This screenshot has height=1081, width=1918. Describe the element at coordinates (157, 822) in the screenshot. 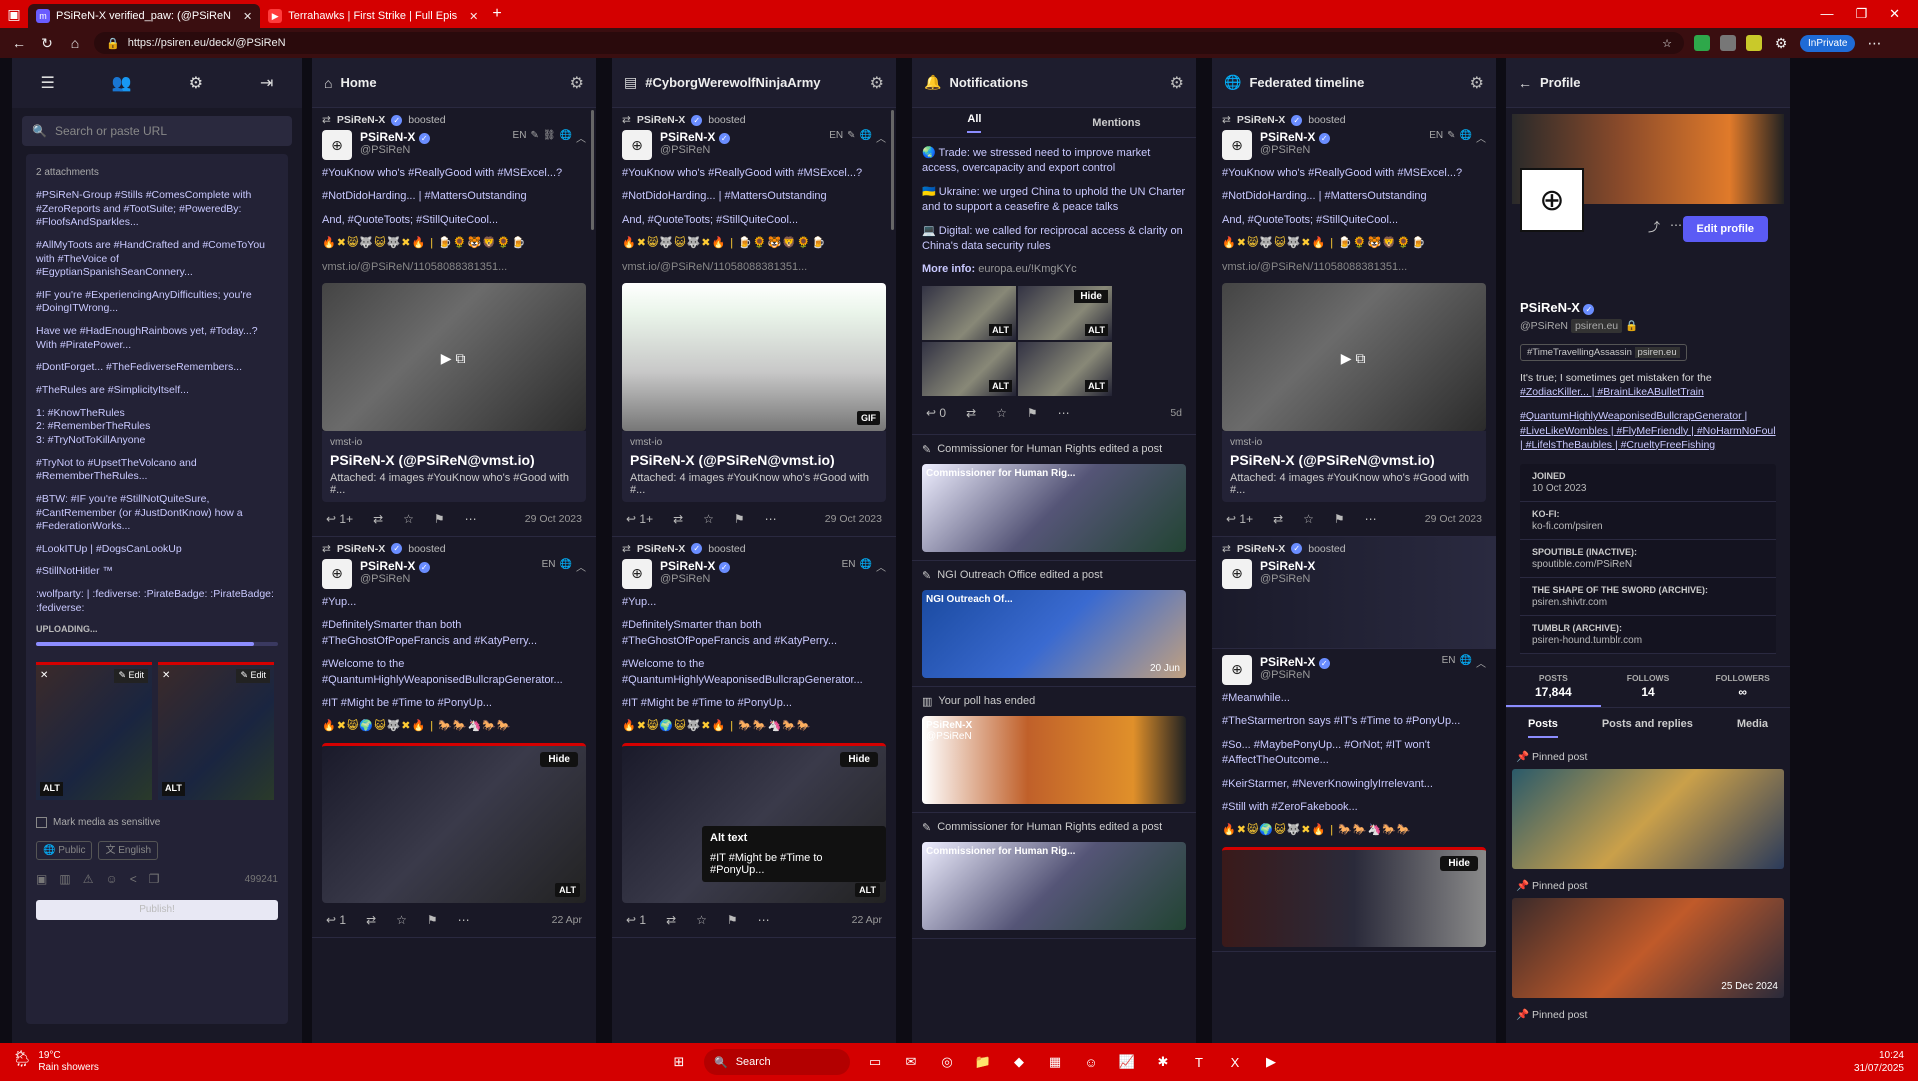

I see `sensitive-checkbox: Mark media as sensitive` at that location.